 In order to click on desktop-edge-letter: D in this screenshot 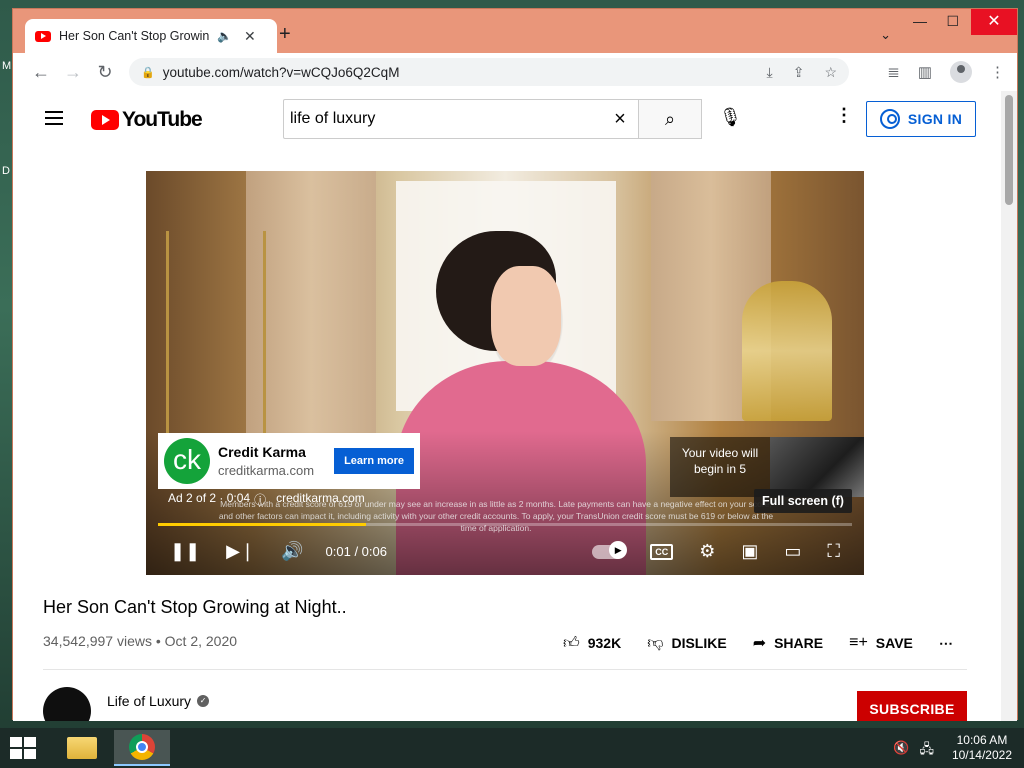, I will do `click(6, 171)`.